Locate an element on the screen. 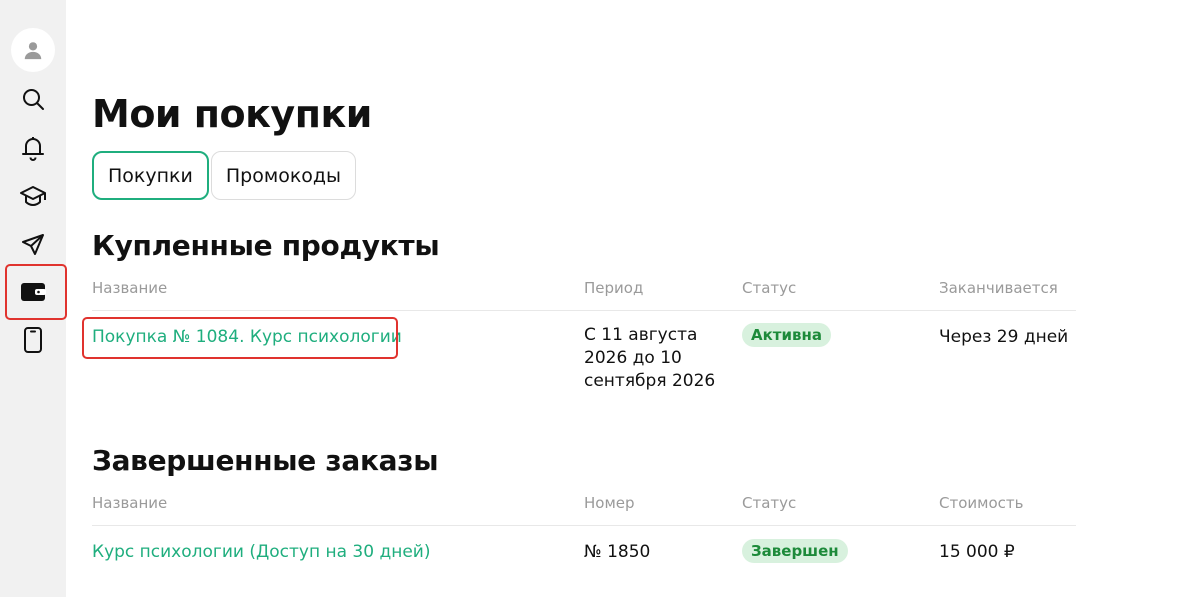  page-title: Мои покупки is located at coordinates (232, 114).